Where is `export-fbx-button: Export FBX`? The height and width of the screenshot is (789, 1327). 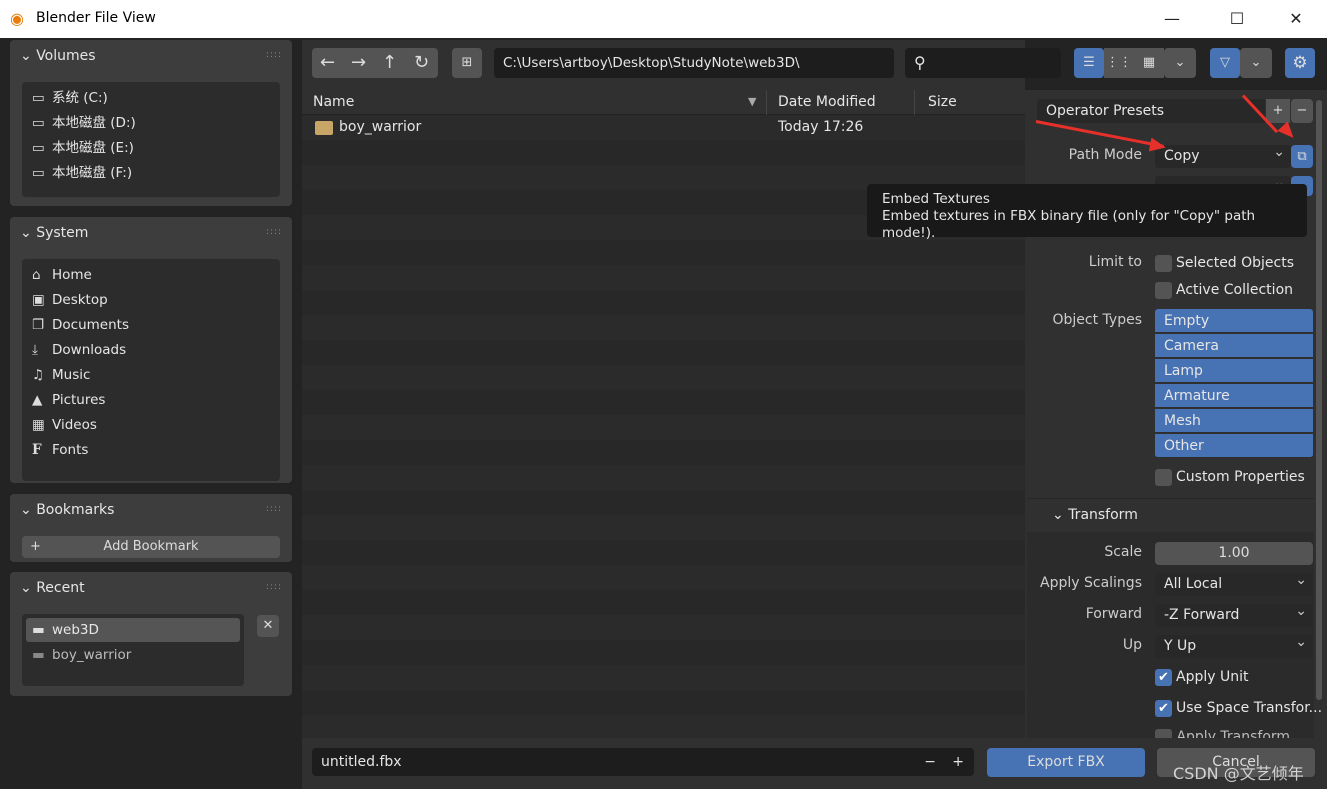
export-fbx-button: Export FBX is located at coordinates (1066, 762).